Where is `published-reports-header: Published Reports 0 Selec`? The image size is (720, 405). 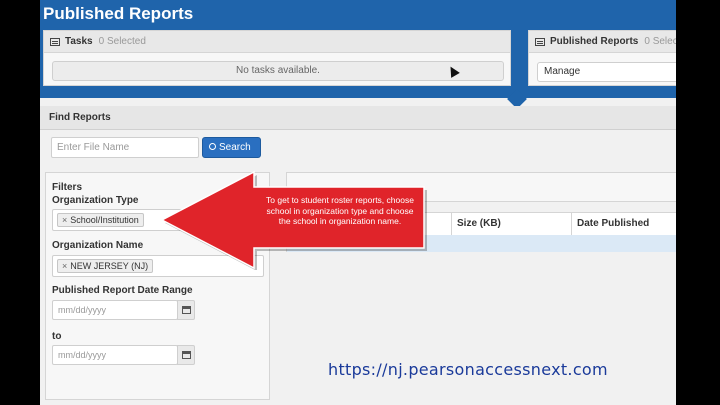
published-reports-header: Published Reports 0 Selec is located at coordinates (602, 42).